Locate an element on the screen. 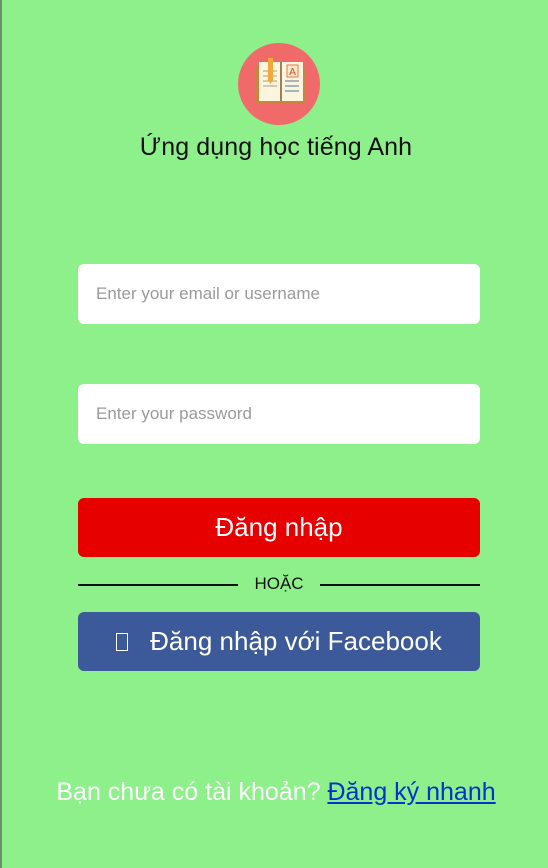 Image resolution: width=548 pixels, height=868 pixels. login-button: Đăng nhập is located at coordinates (279, 527).